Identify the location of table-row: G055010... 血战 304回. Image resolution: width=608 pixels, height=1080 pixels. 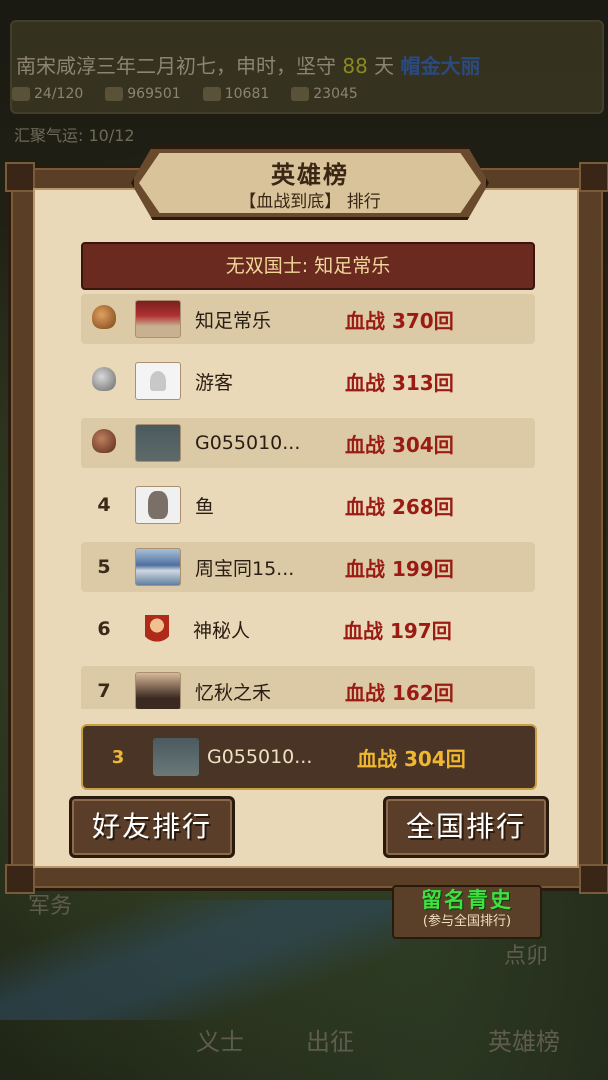
(308, 443).